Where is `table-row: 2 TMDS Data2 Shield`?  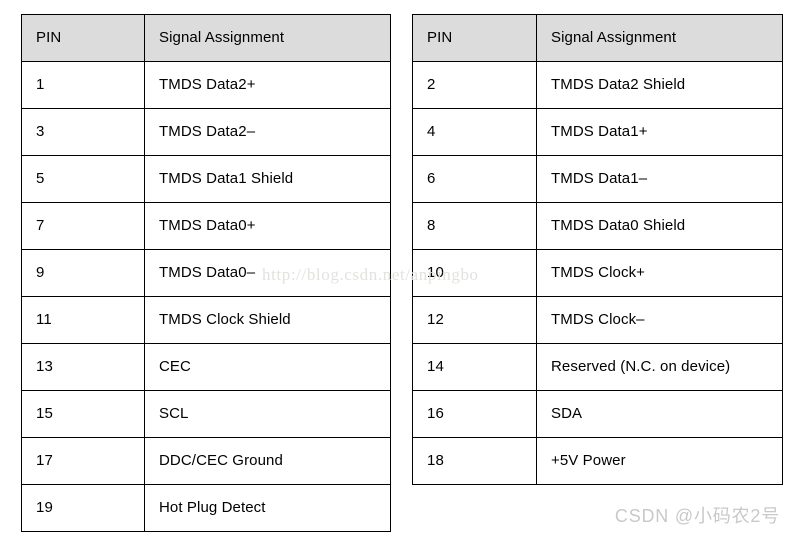
table-row: 2 TMDS Data2 Shield is located at coordinates (597, 85).